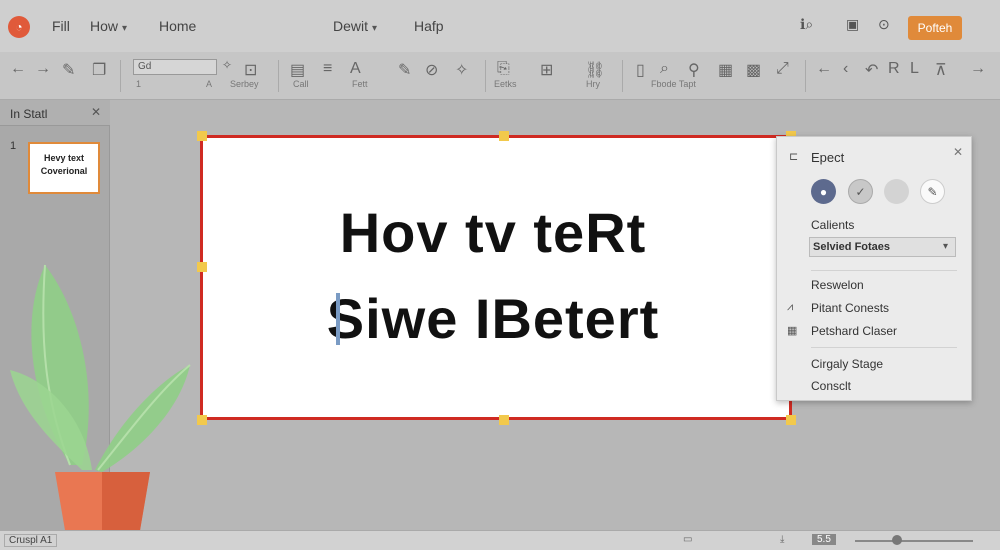 The height and width of the screenshot is (550, 1000). What do you see at coordinates (31, 540) in the screenshot?
I see `status-label: Cruspl A1` at bounding box center [31, 540].